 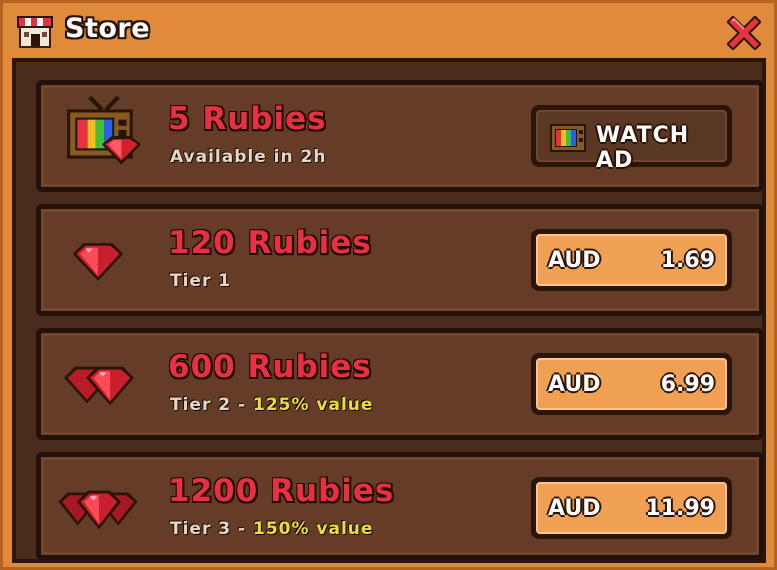 I want to click on buy-button-face: AUD 6.99, so click(x=631, y=384).